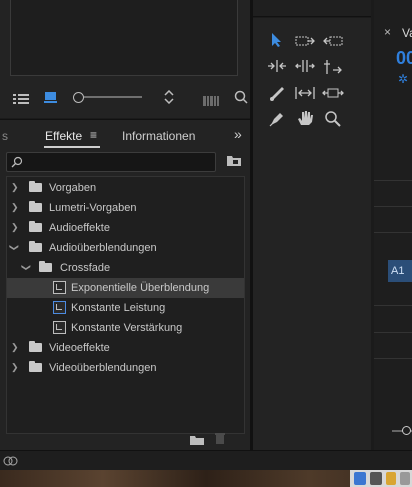 This screenshot has width=412, height=487. I want to click on tree-item-konstante-verstaerkung: Konstante Verstärkung, so click(125, 328).